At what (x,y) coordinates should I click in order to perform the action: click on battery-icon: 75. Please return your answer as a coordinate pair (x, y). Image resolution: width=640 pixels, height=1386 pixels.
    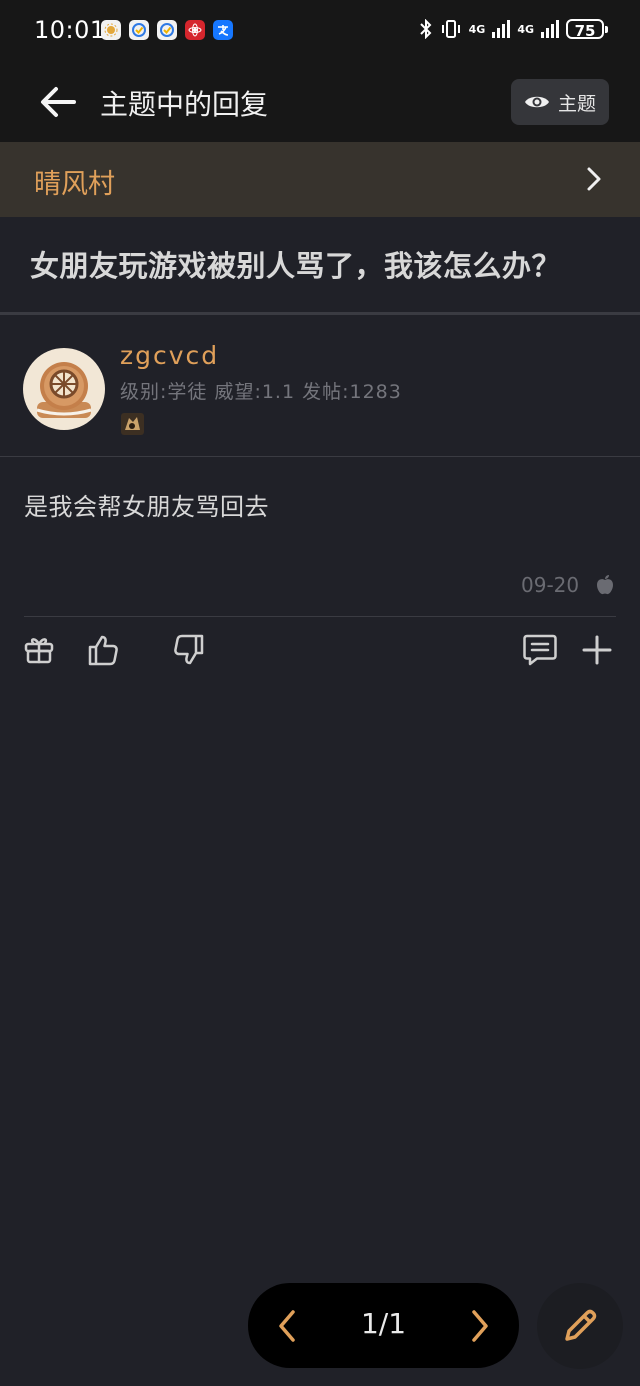
    Looking at the image, I should click on (587, 29).